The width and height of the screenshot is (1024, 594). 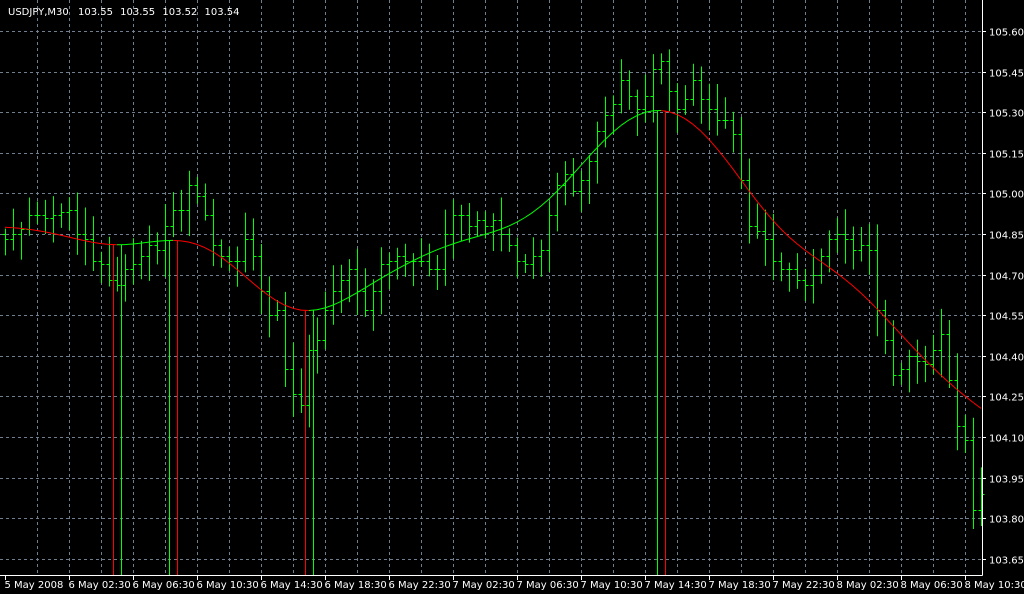 What do you see at coordinates (868, 585) in the screenshot?
I see `time-tick-label: 8 May 02:30` at bounding box center [868, 585].